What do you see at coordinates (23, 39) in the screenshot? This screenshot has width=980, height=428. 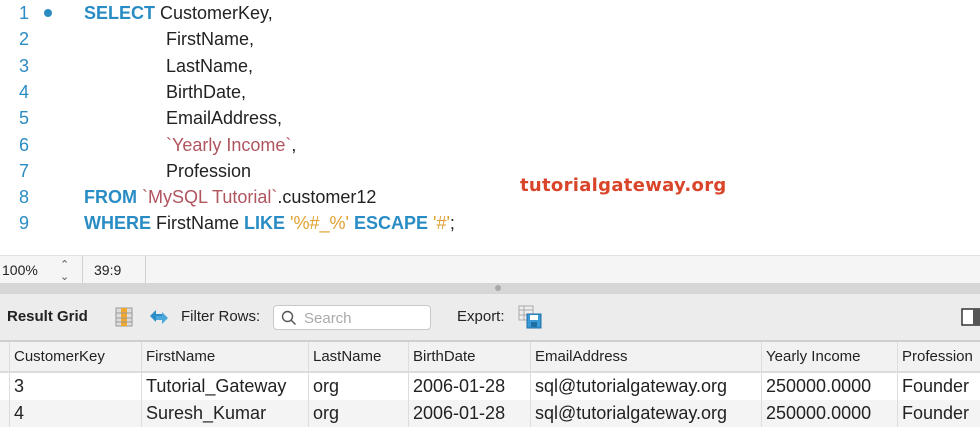 I see `line-number: 2` at bounding box center [23, 39].